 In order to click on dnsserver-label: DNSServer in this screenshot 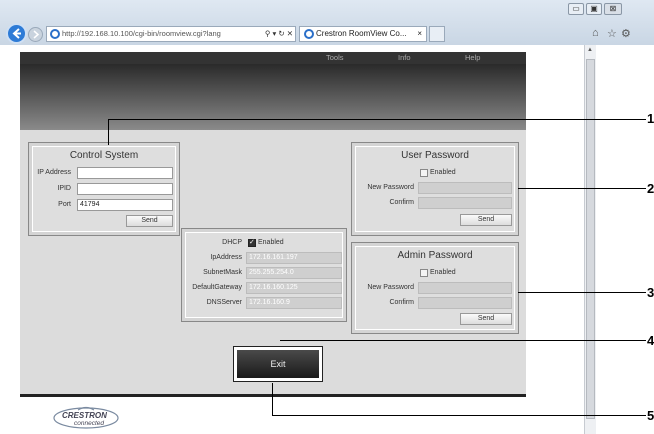, I will do `click(224, 302)`.